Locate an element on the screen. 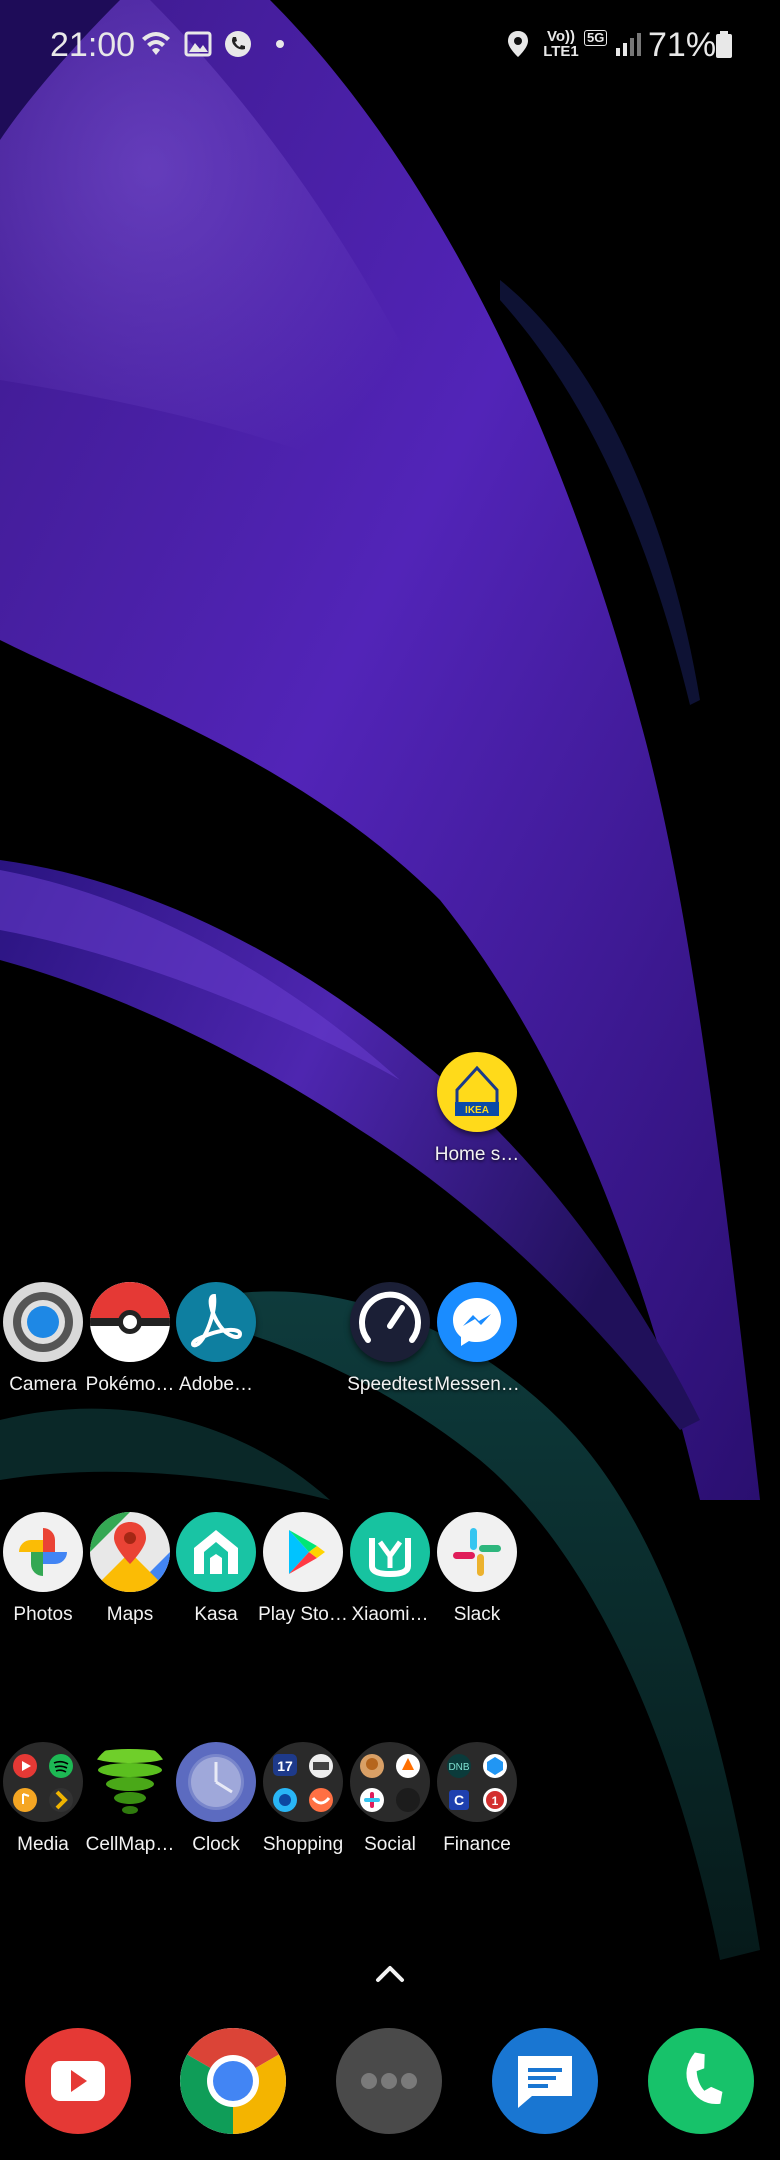 The image size is (780, 2160). folder-shopping: 17 Shopping is located at coordinates (303, 1799).